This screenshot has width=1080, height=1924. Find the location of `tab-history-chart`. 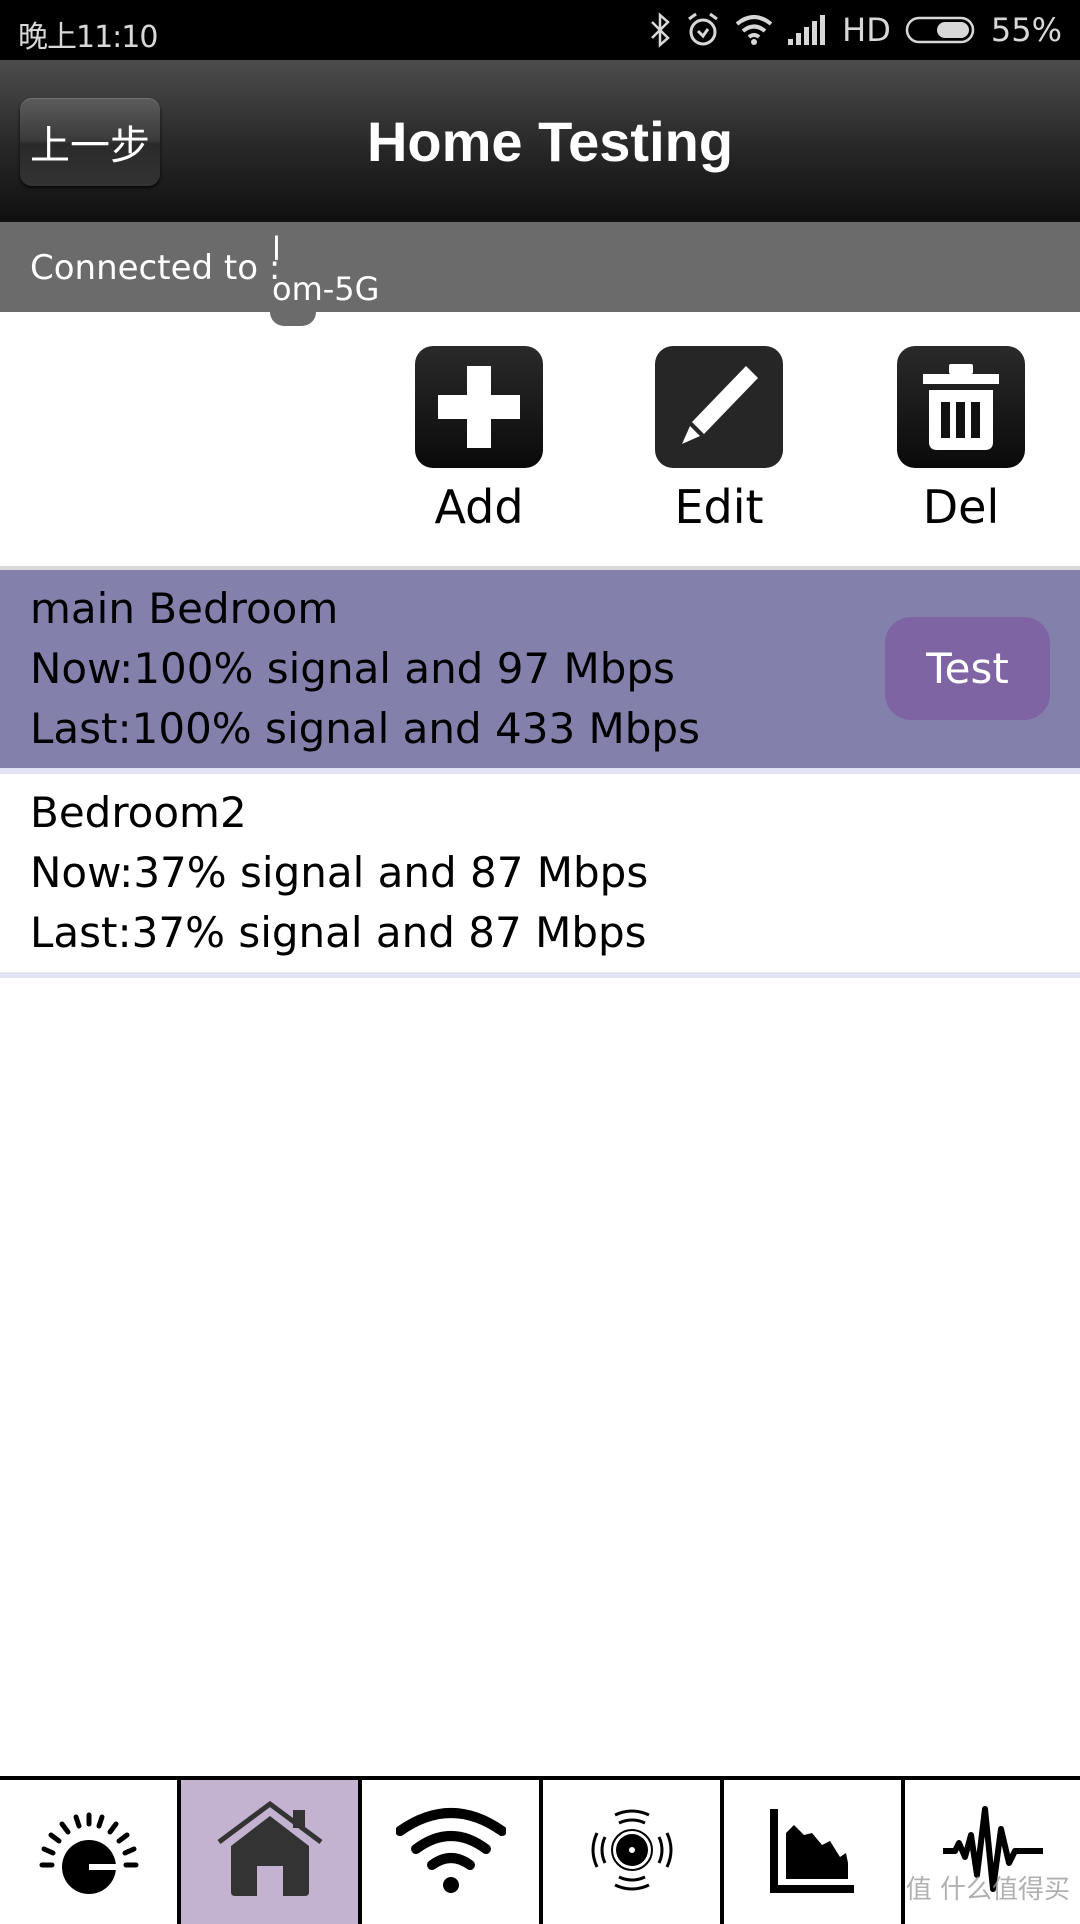

tab-history-chart is located at coordinates (812, 1852).